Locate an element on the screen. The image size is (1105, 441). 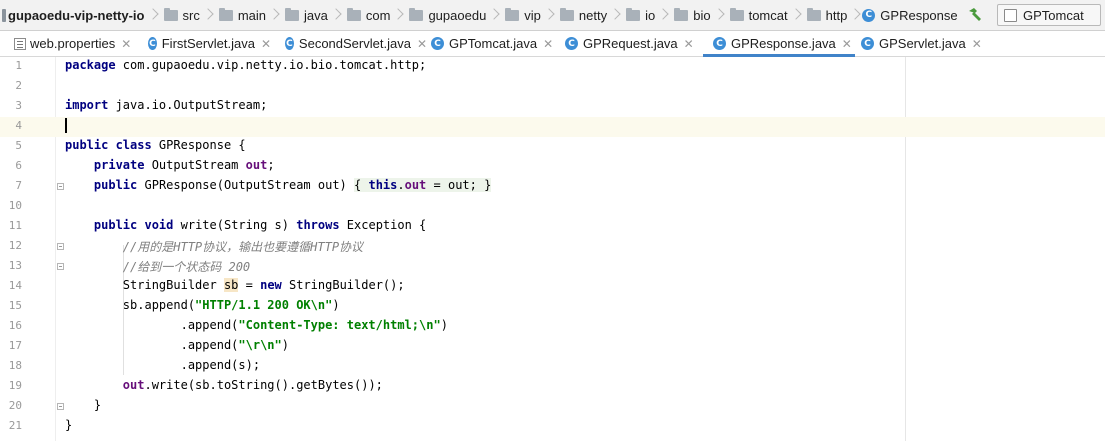
breadcrumb-item-io: io is located at coordinates (650, 15).